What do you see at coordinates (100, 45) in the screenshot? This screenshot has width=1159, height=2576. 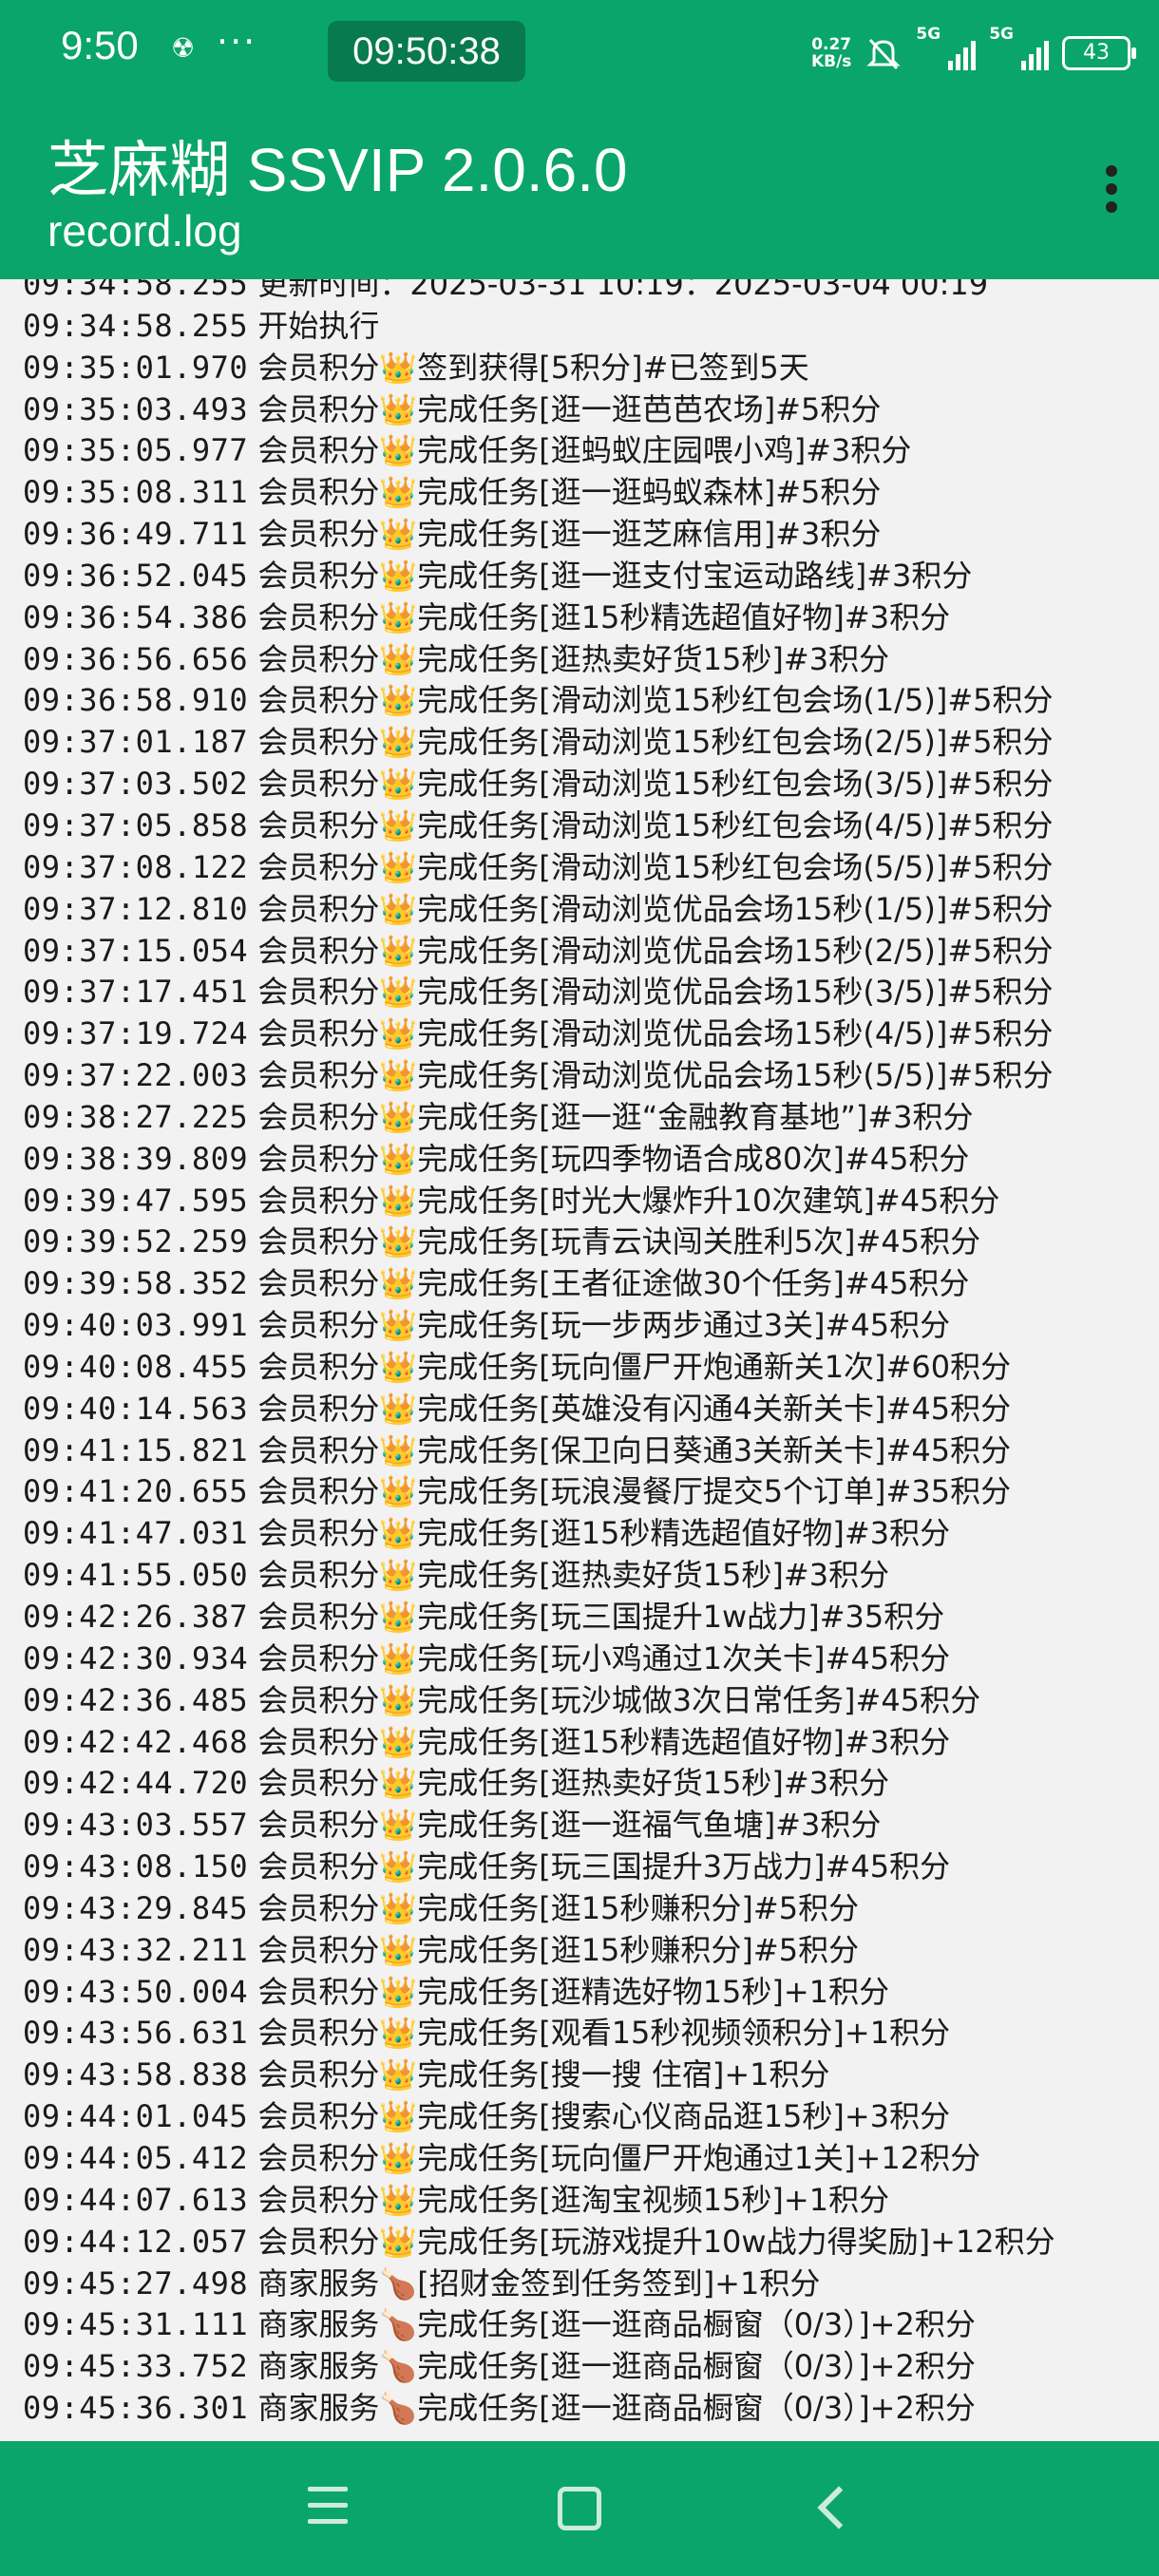 I see `status-time: 9:50` at bounding box center [100, 45].